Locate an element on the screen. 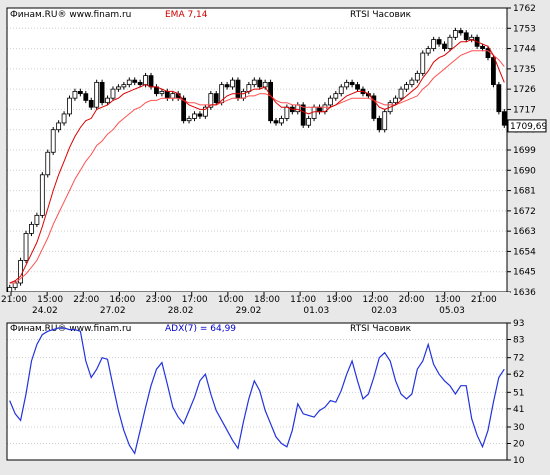  price-tick-label: 1699 is located at coordinates (524, 151).